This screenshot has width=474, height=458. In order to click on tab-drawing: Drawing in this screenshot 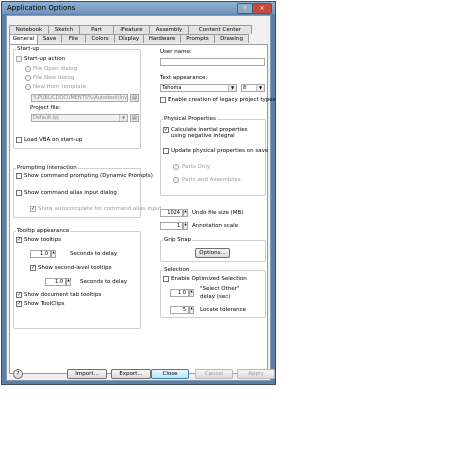, I will do `click(231, 38)`.